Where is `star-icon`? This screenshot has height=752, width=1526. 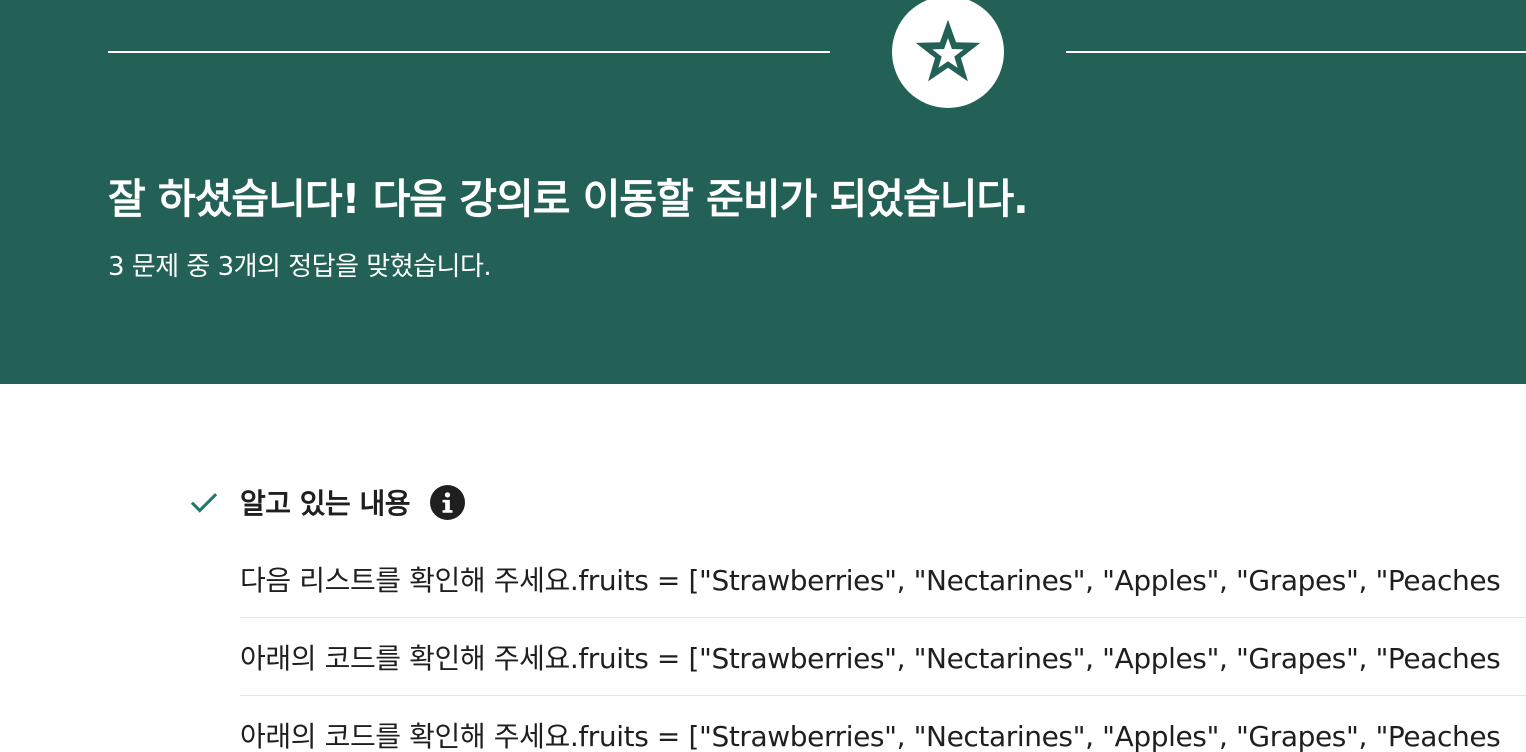
star-icon is located at coordinates (948, 50).